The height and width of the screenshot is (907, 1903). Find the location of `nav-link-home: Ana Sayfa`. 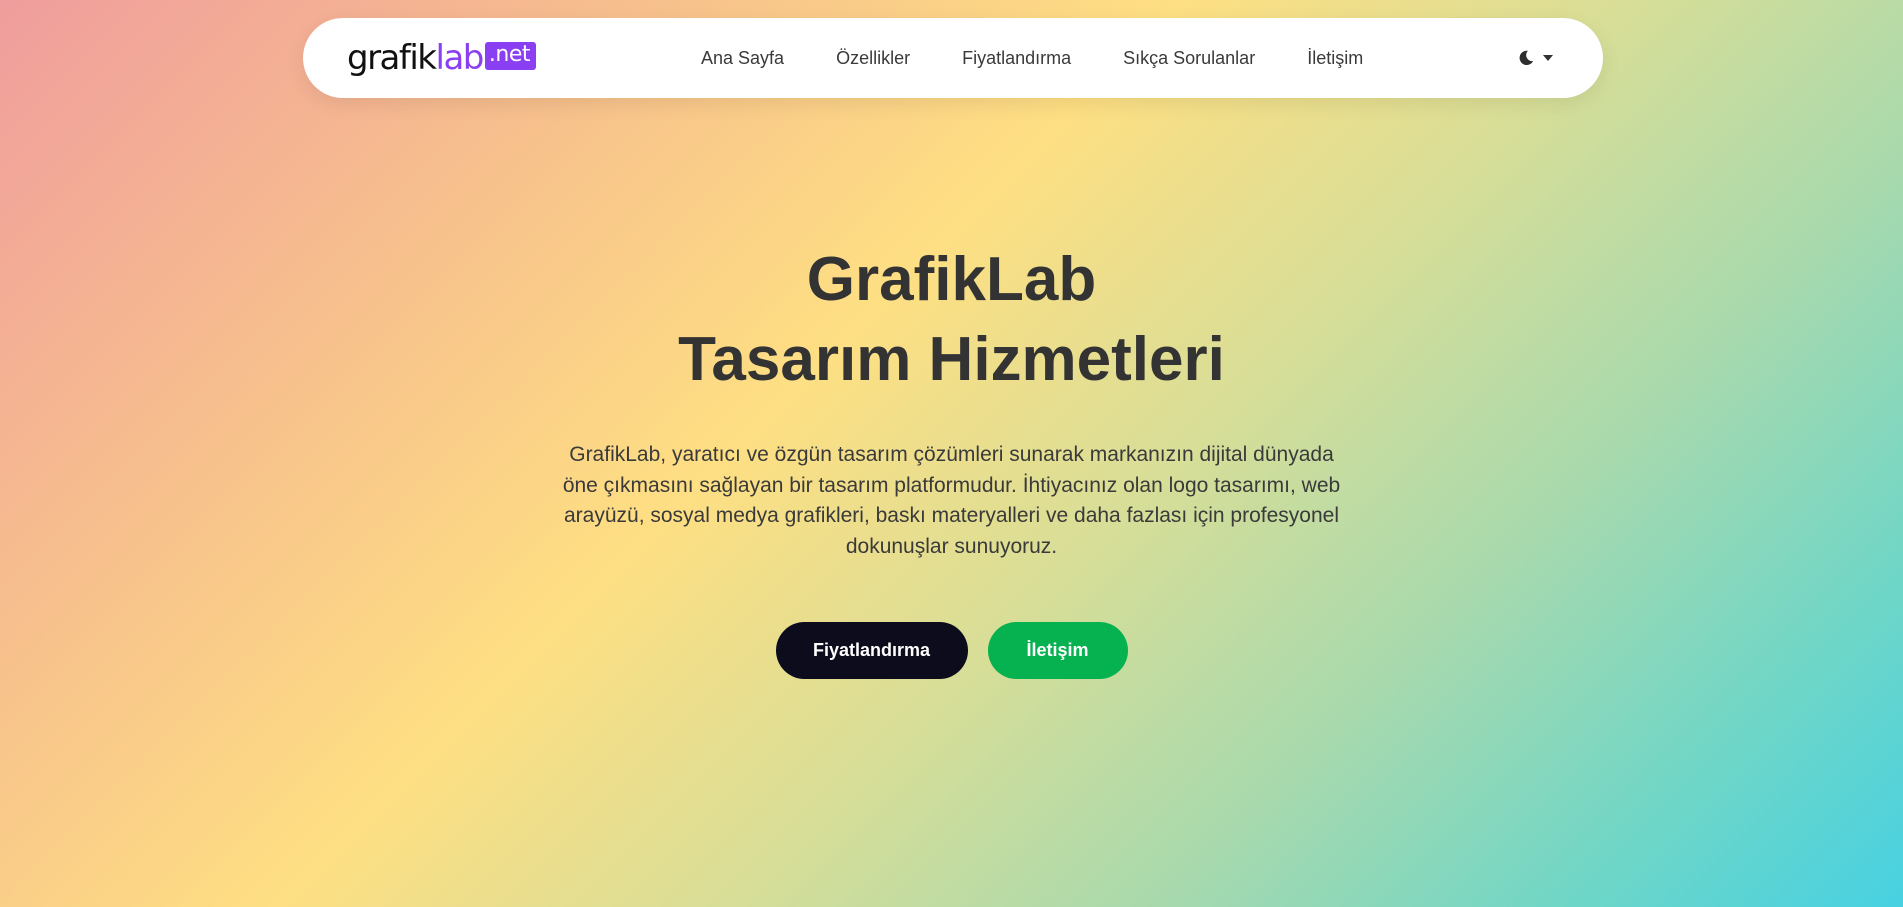

nav-link-home: Ana Sayfa is located at coordinates (742, 58).